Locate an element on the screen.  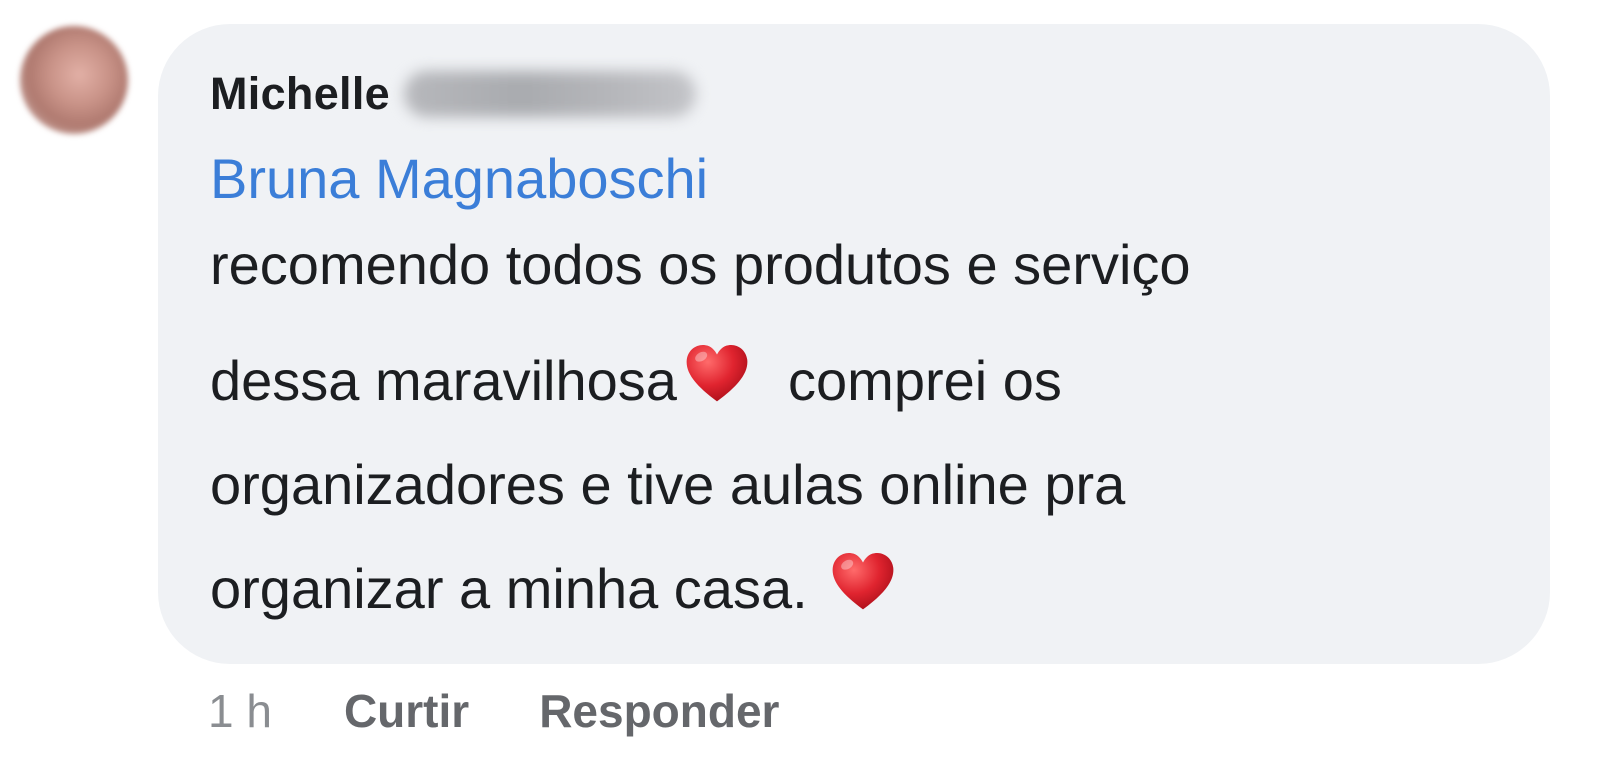
mention-link: Bruna Magnaboschi is located at coordinates (459, 179).